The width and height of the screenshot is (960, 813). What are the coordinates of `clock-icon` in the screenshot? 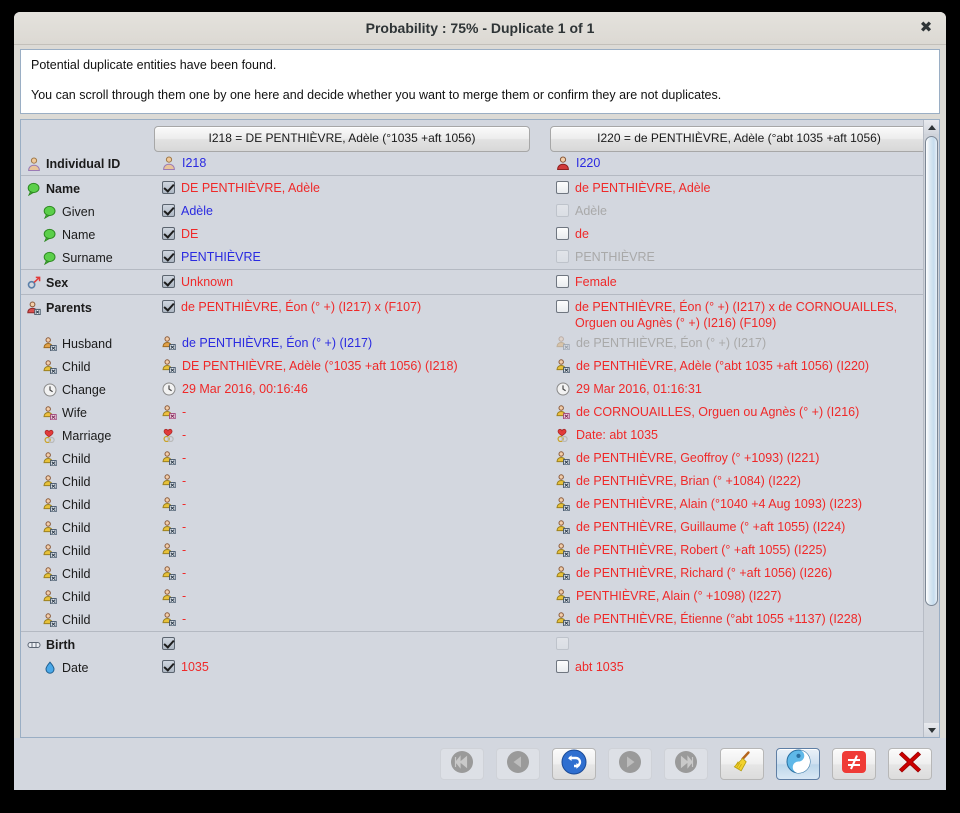 It's located at (50, 390).